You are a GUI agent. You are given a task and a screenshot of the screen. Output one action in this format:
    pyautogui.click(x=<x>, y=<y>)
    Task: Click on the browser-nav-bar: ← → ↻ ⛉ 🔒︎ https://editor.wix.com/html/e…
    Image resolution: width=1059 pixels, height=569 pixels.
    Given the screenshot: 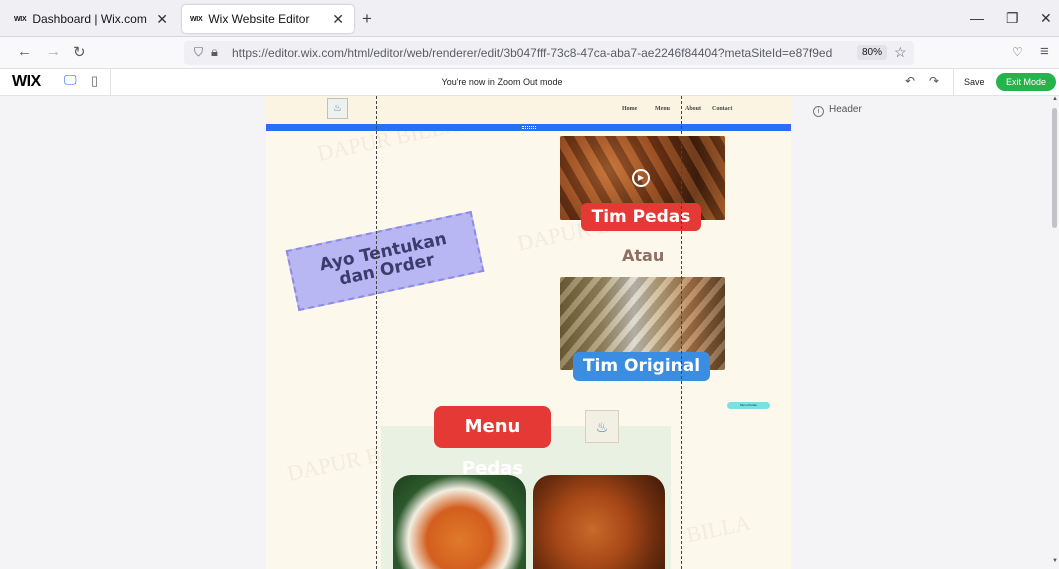 What is the action you would take?
    pyautogui.click(x=529, y=53)
    